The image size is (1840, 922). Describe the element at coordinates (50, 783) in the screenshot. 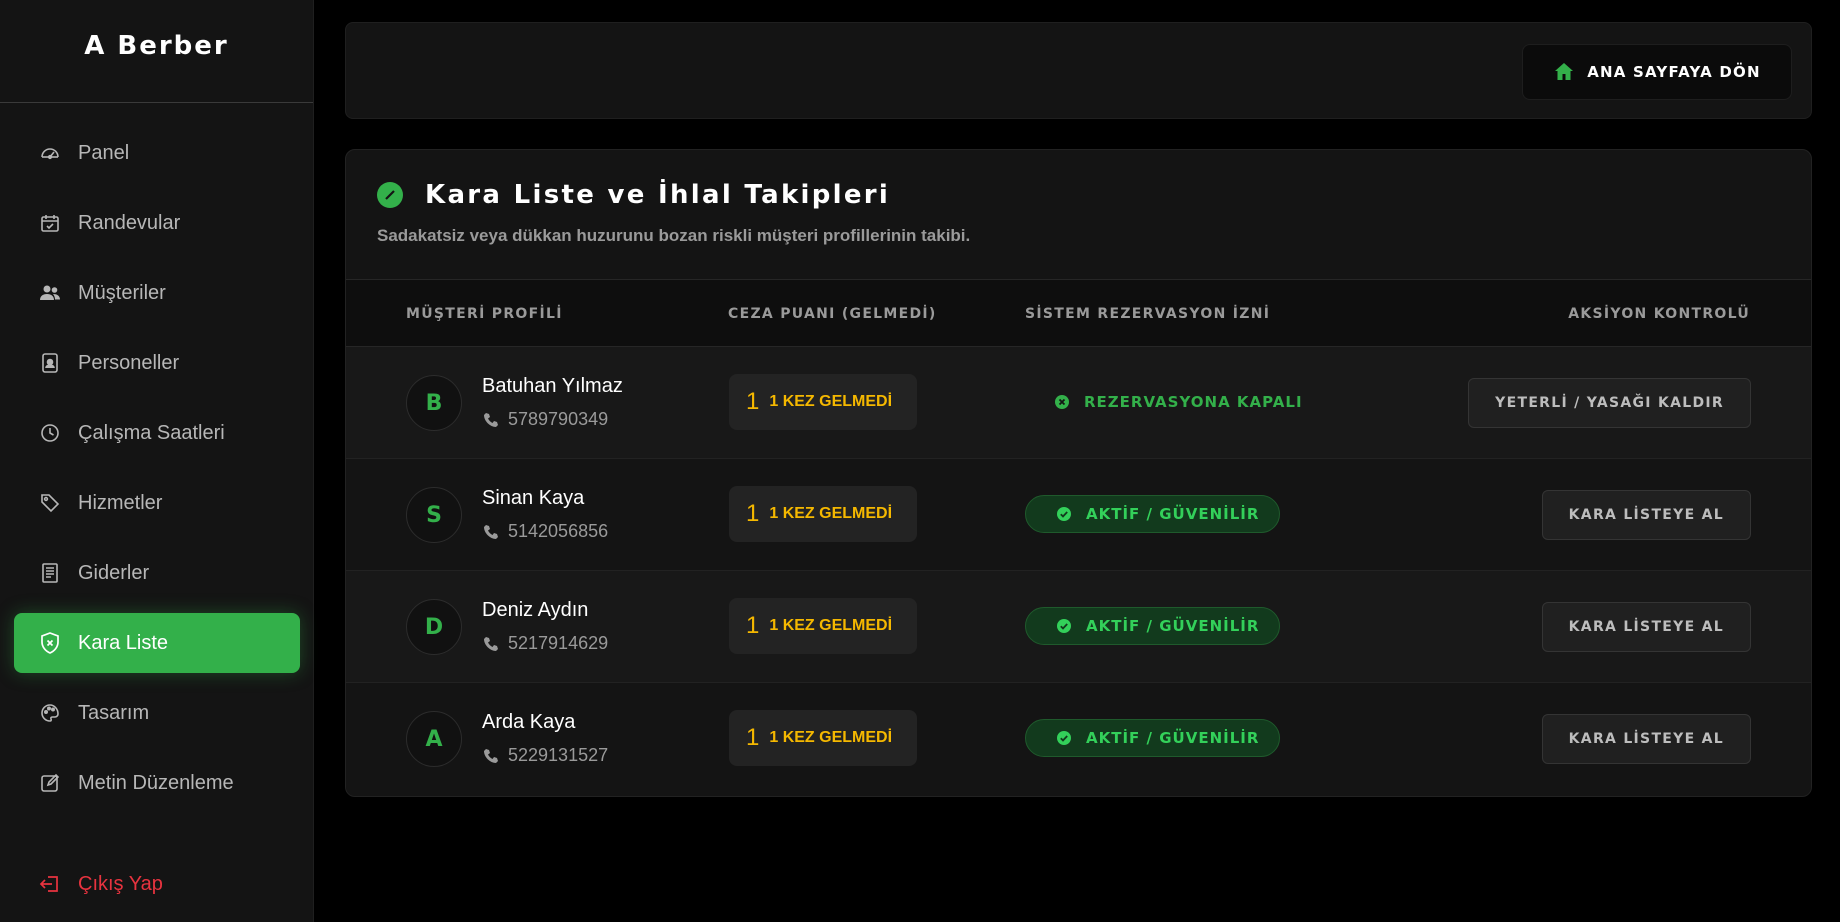

I see `edit-icon` at that location.